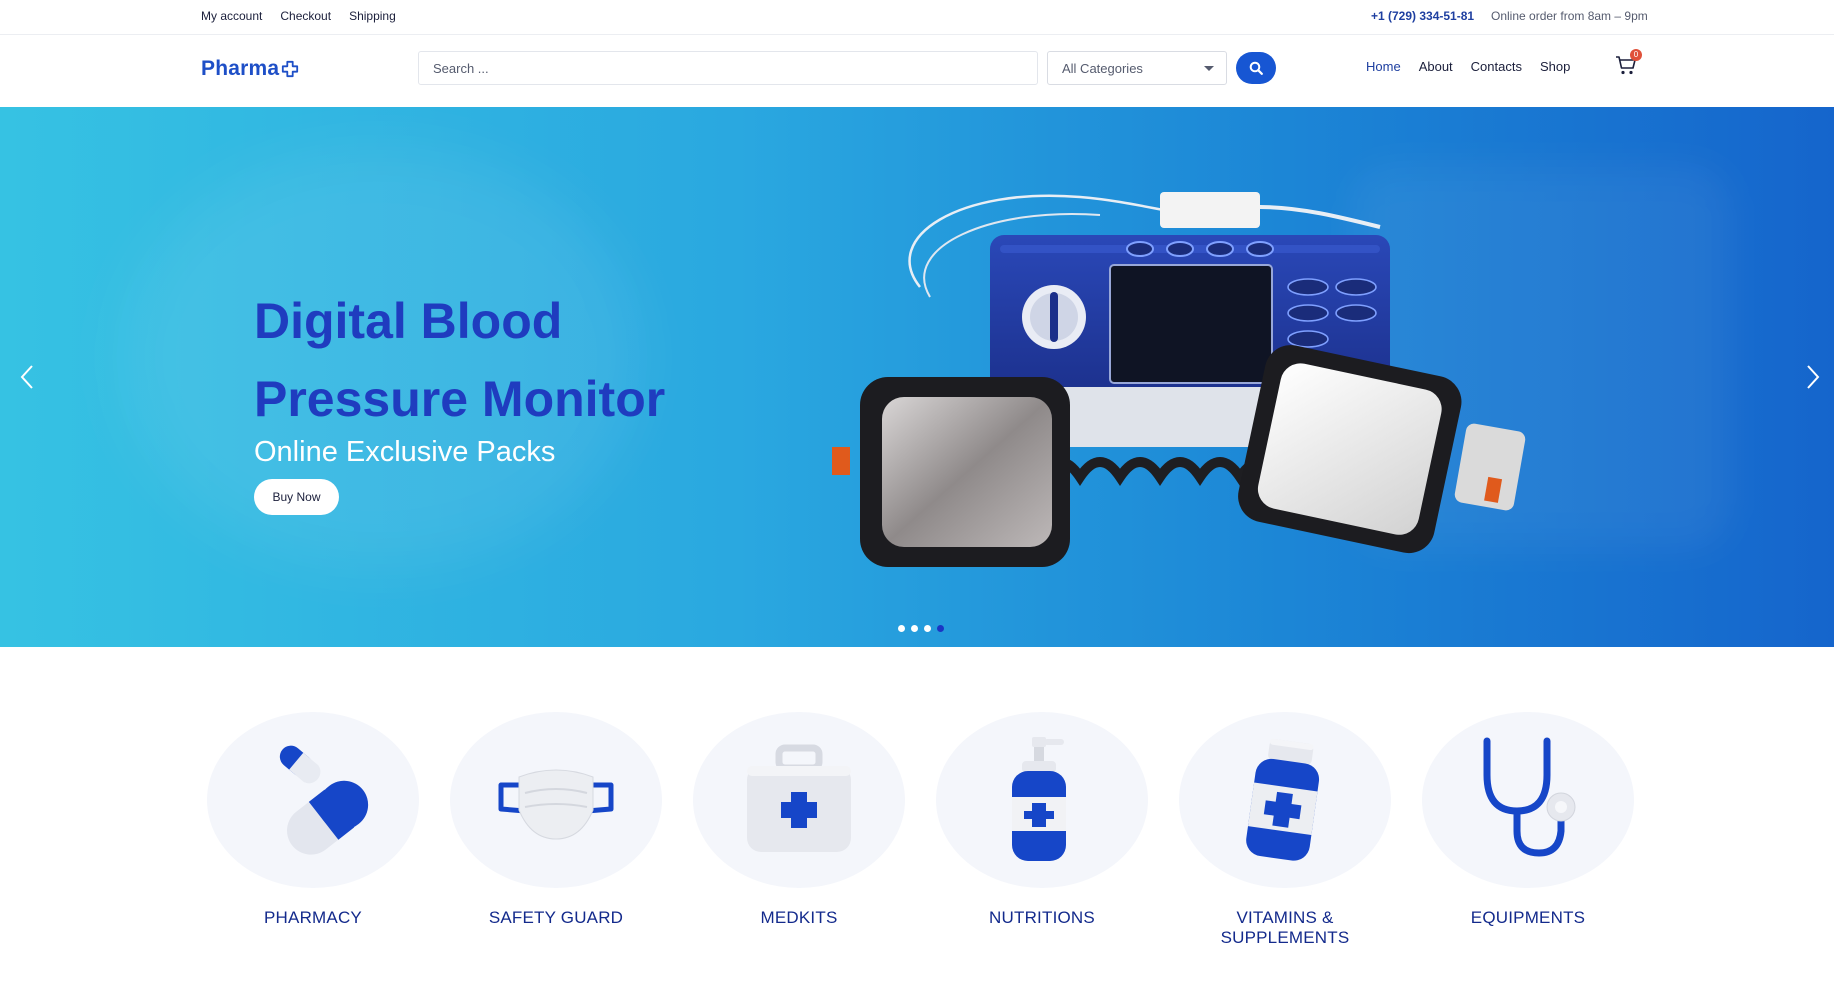 The width and height of the screenshot is (1834, 987). Describe the element at coordinates (1529, 797) in the screenshot. I see `stethoscope-icon` at that location.